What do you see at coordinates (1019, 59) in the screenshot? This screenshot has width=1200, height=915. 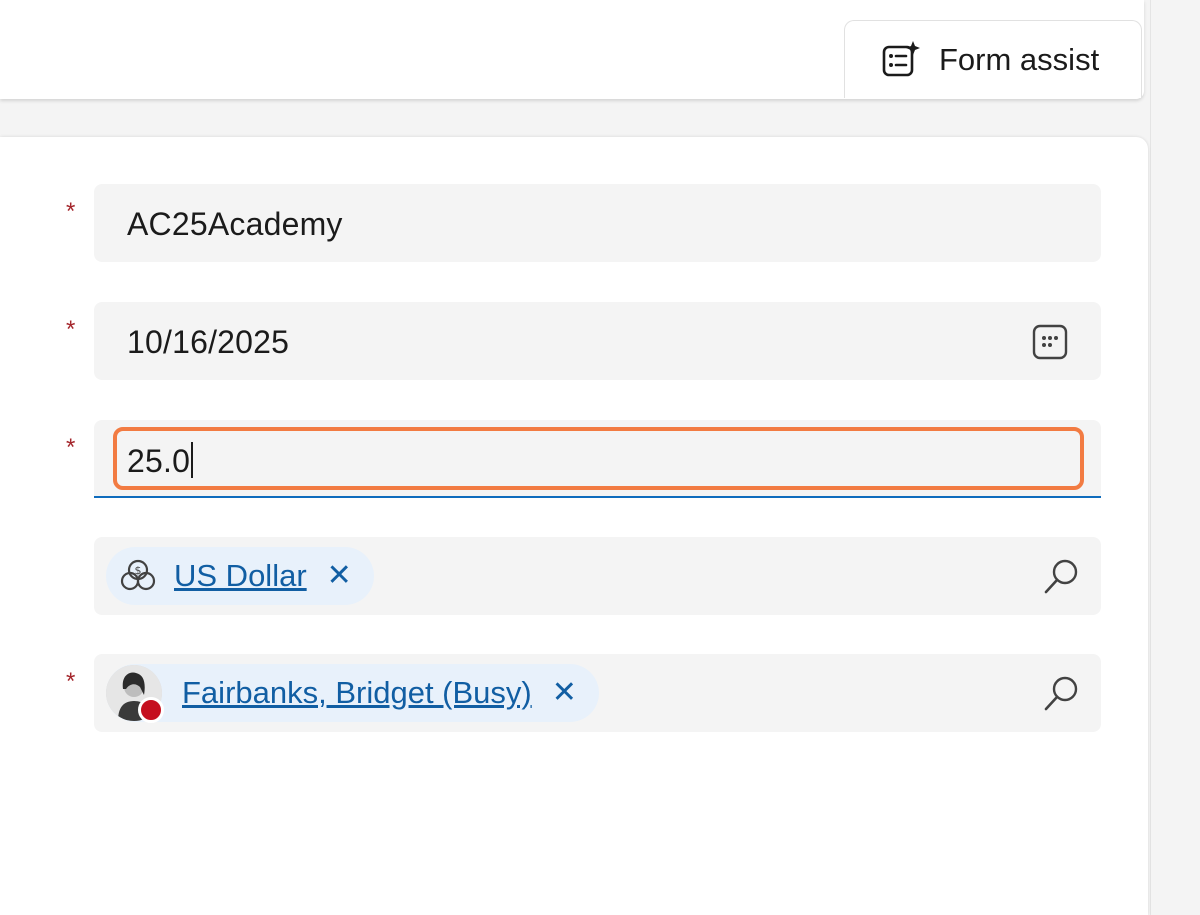 I see `form-assist-label: Form assist` at bounding box center [1019, 59].